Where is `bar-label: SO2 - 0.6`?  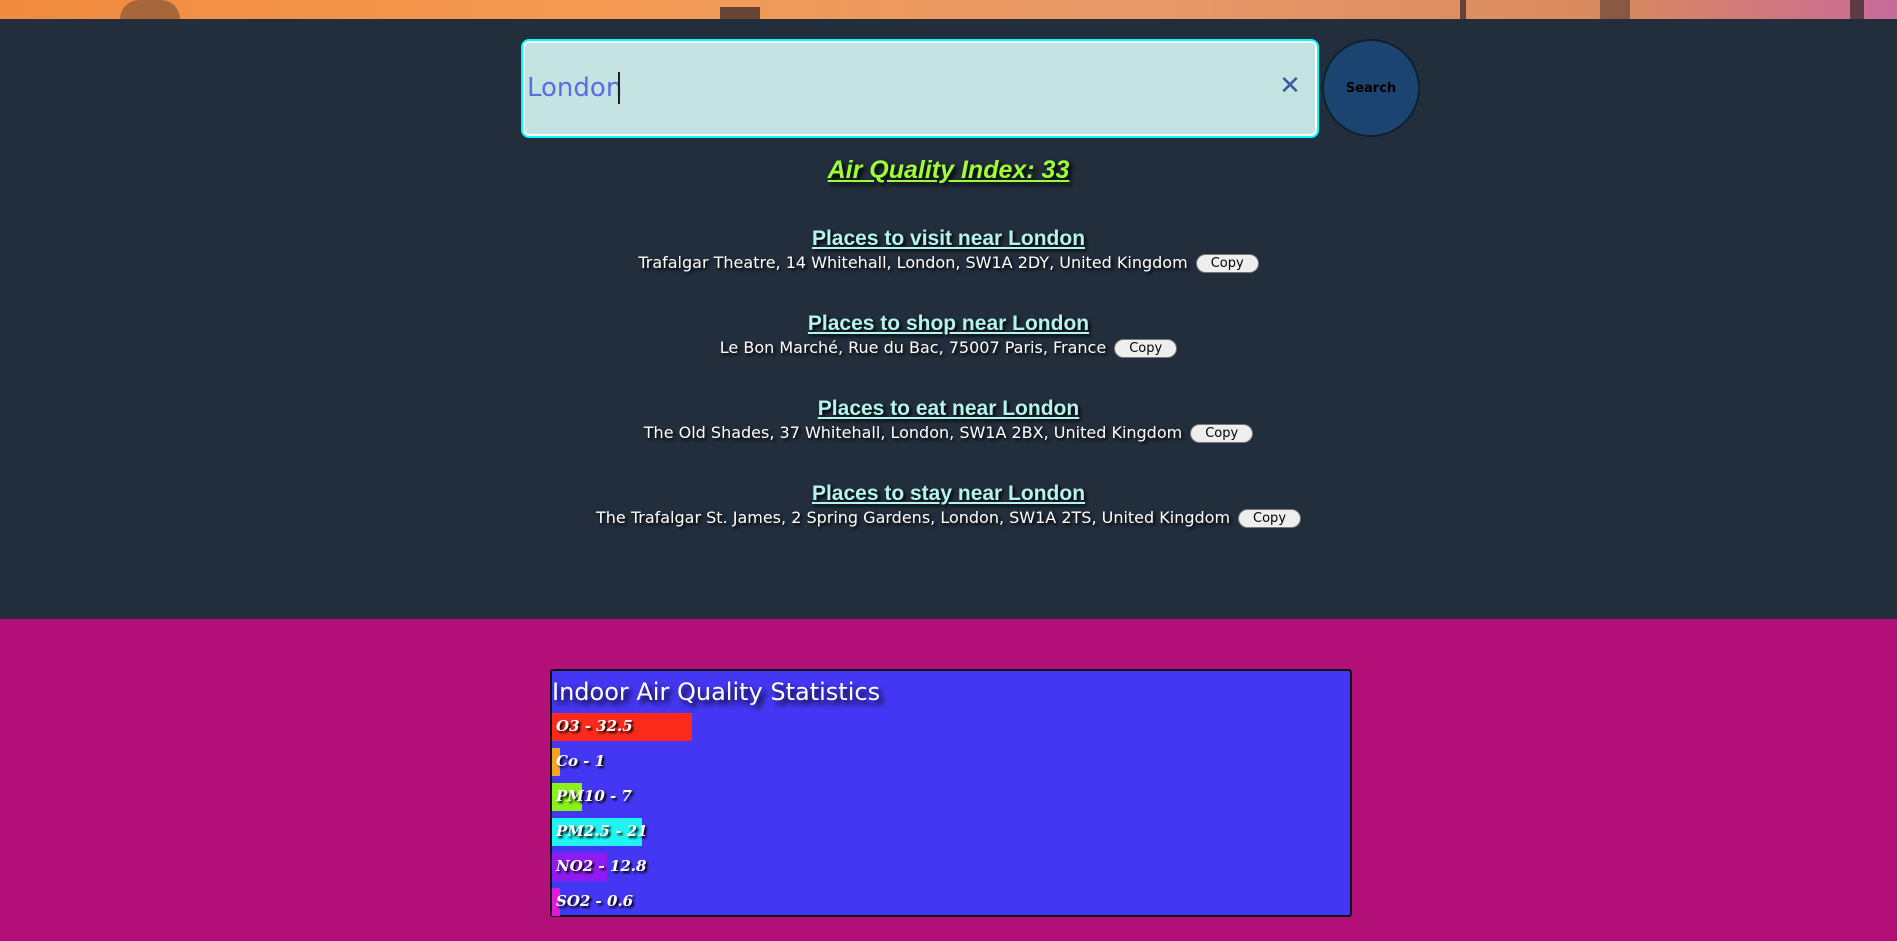 bar-label: SO2 - 0.6 is located at coordinates (595, 901).